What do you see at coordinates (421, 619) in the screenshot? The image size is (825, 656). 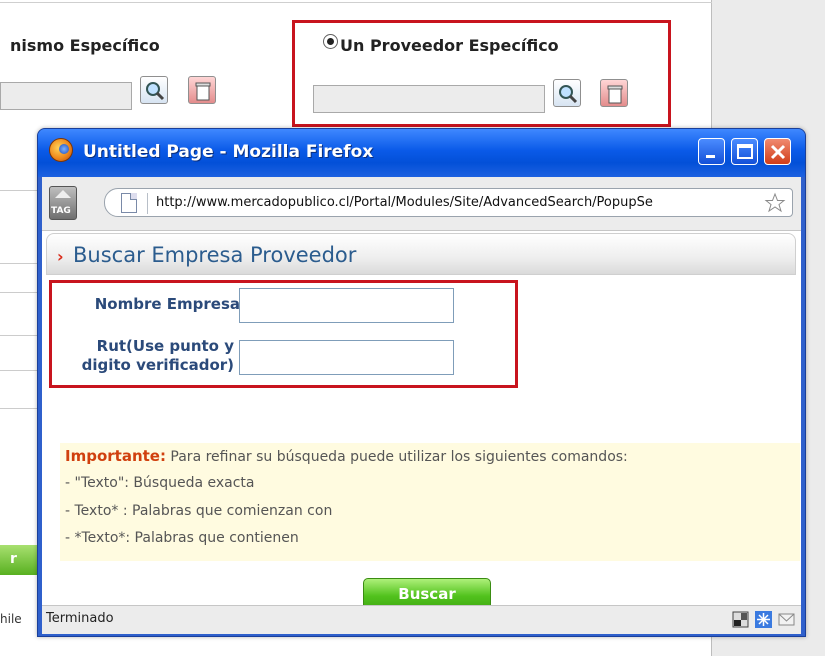 I see `status-bar: Terminado` at bounding box center [421, 619].